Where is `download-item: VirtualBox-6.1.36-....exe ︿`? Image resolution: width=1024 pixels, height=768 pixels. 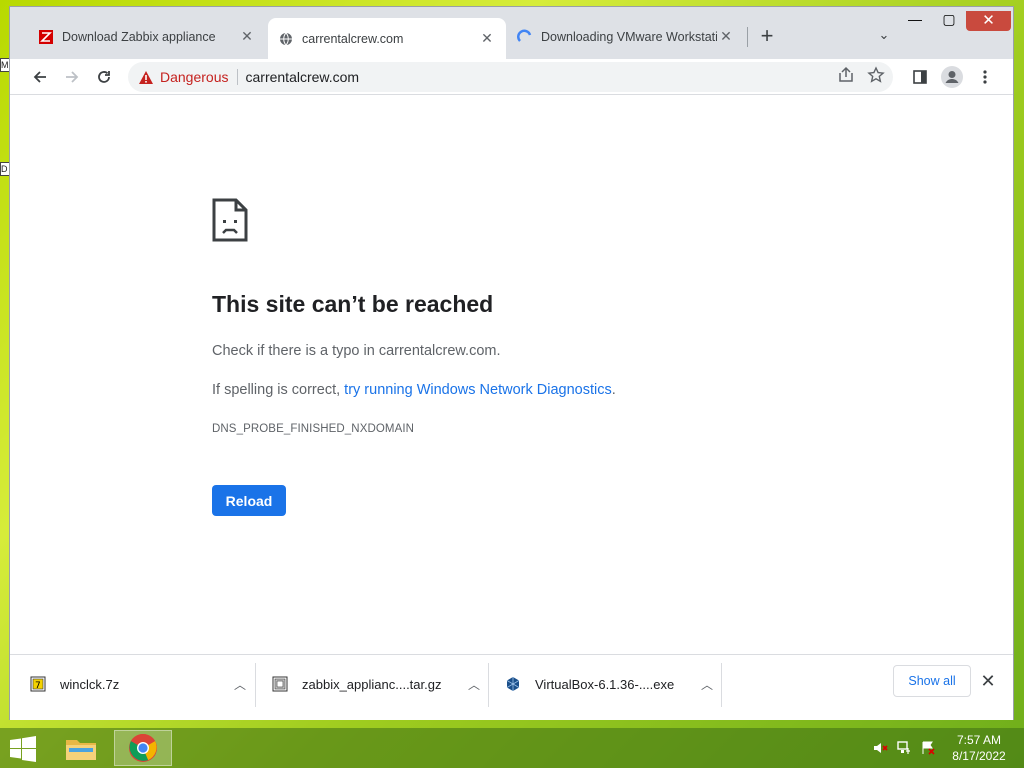 download-item: VirtualBox-6.1.36-....exe ︿ is located at coordinates (610, 684).